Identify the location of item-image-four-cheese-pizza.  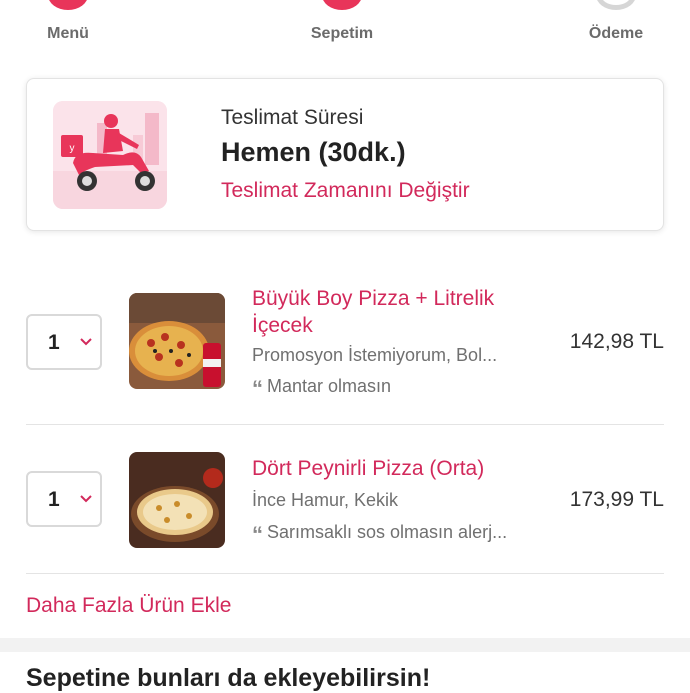
(177, 500).